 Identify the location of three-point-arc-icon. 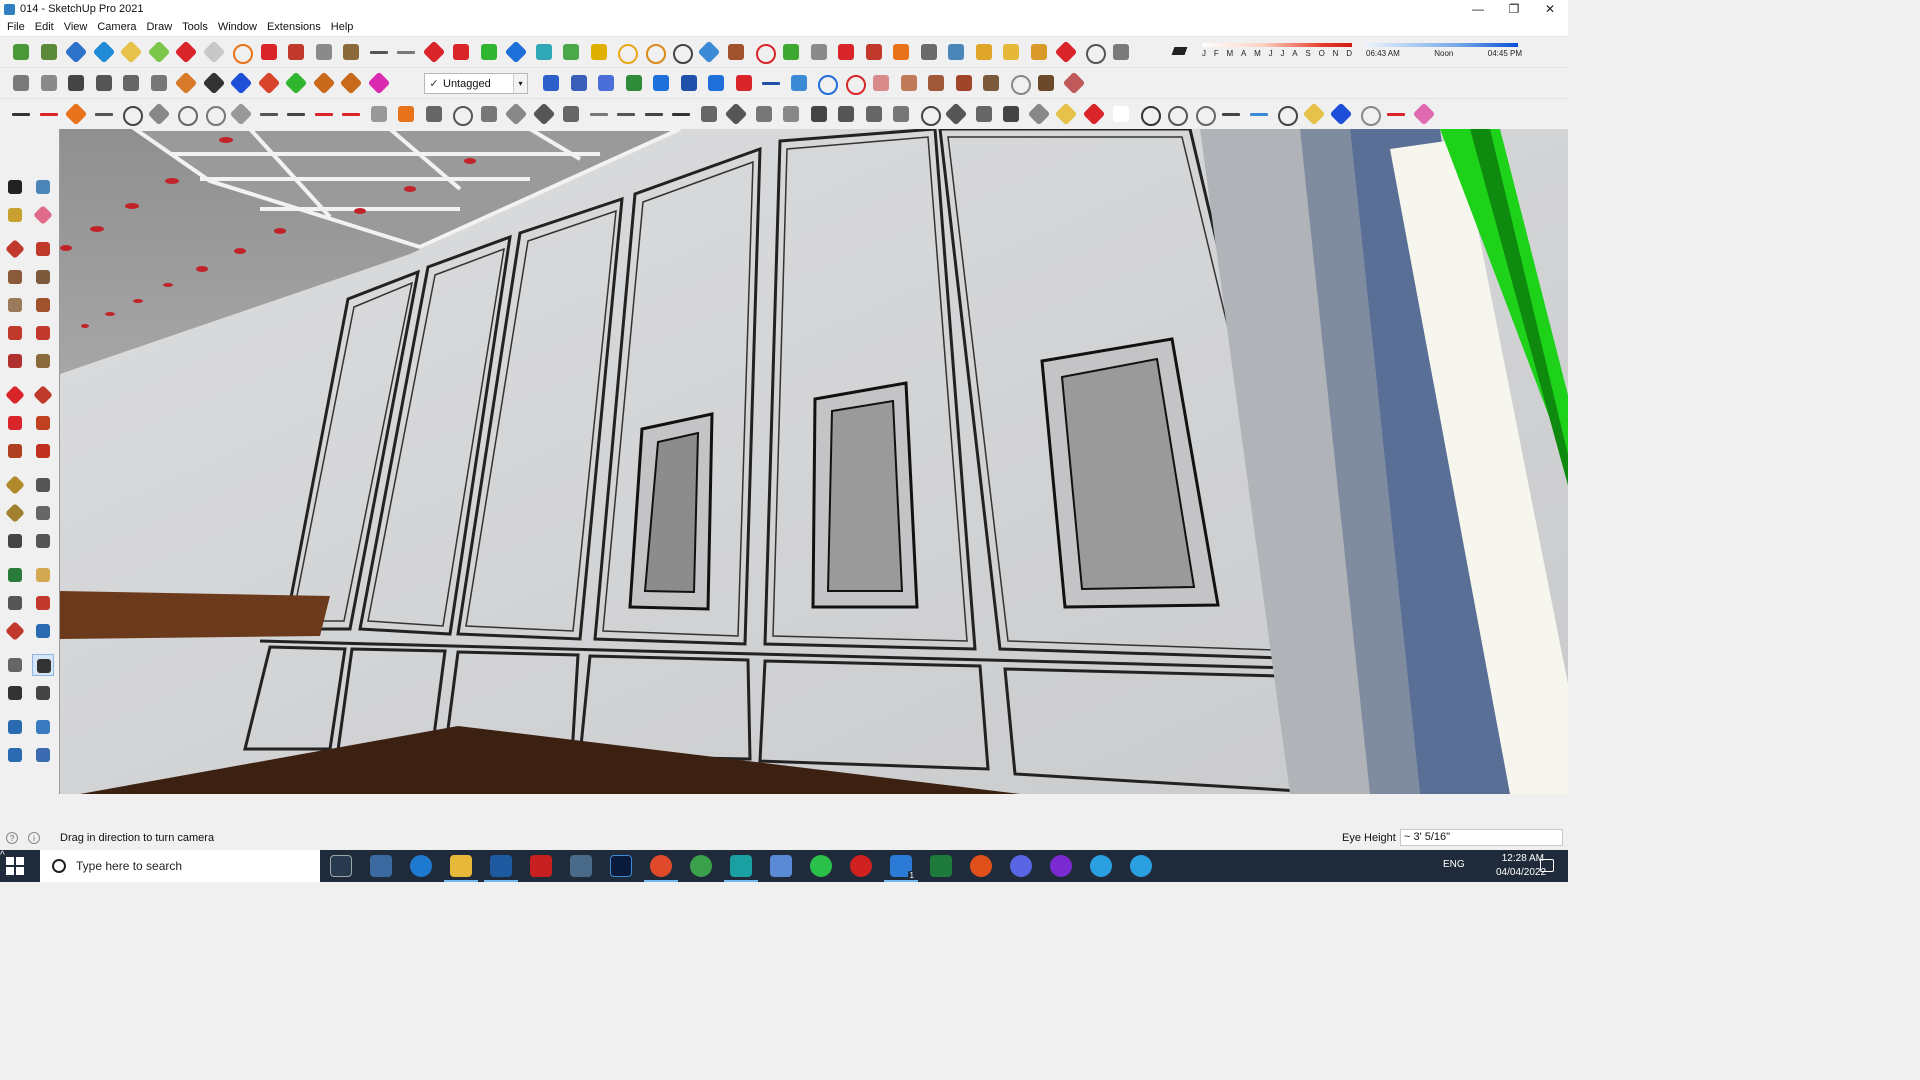
(15, 361).